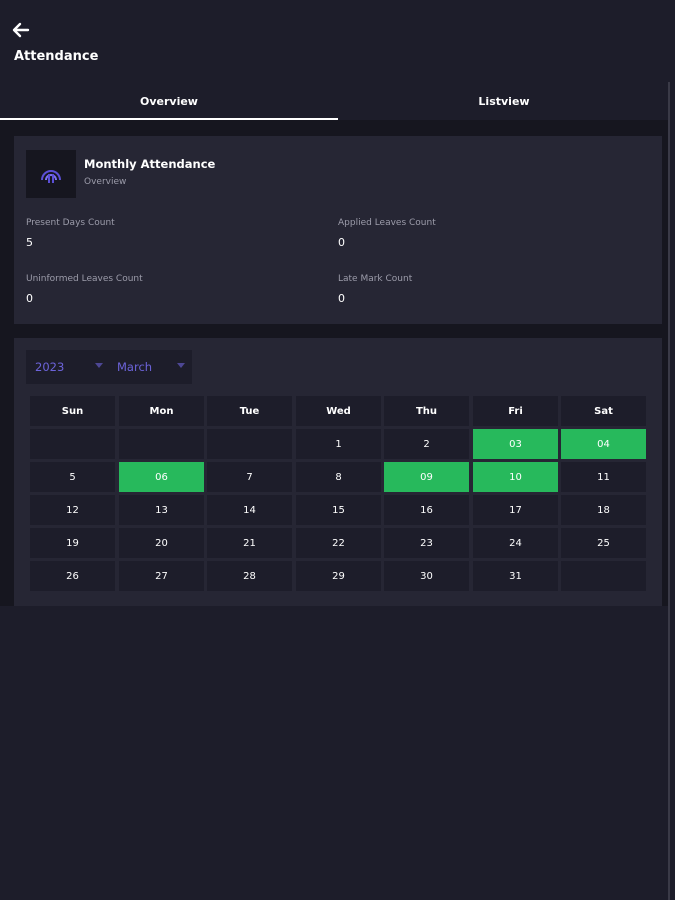  I want to click on year-value: 2023, so click(50, 367).